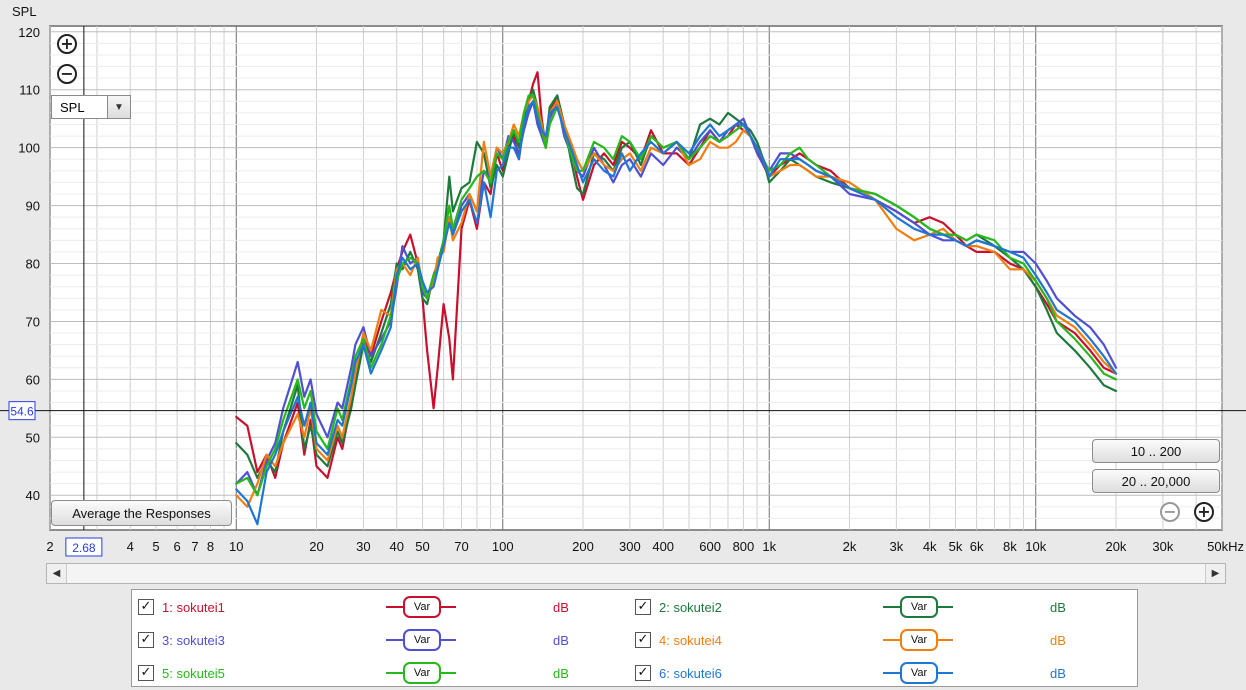 This screenshot has width=1246, height=690. What do you see at coordinates (33, 321) in the screenshot?
I see `y-tick-label: 70` at bounding box center [33, 321].